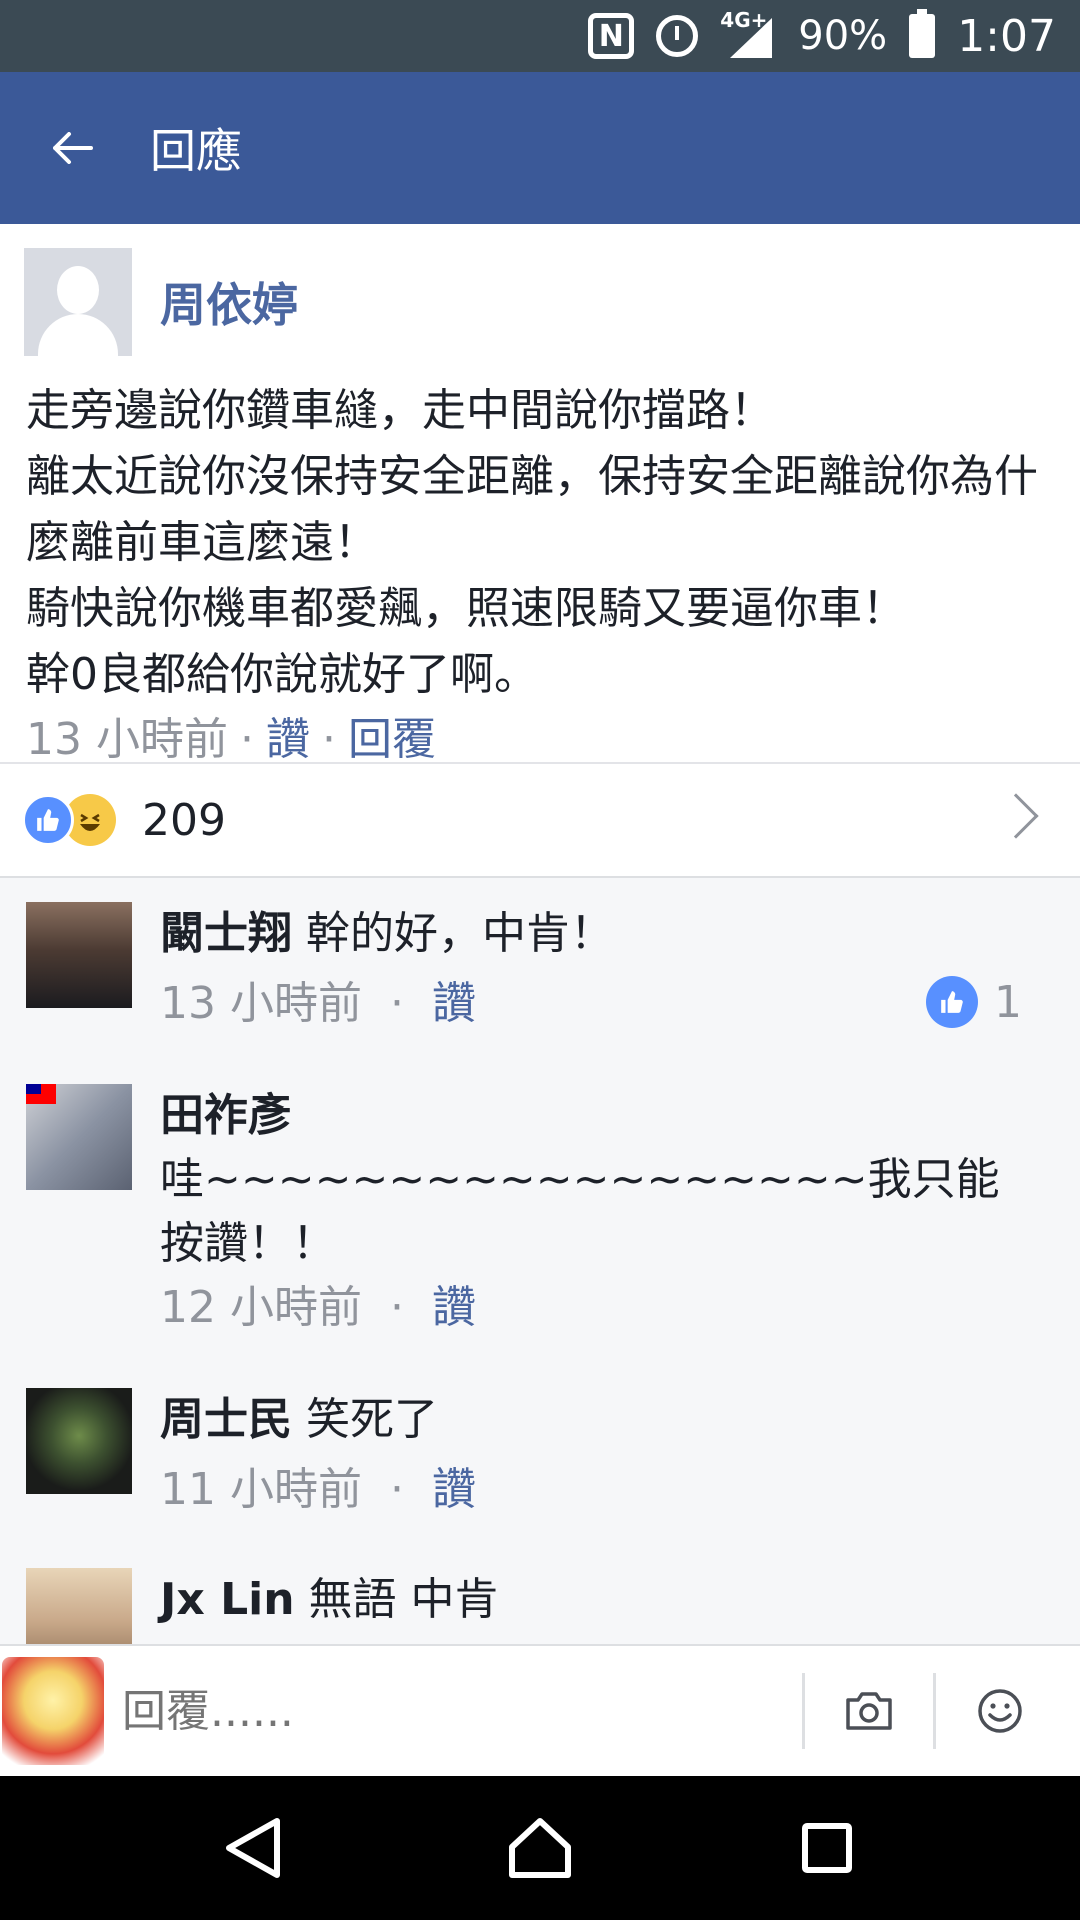  I want to click on comment-text: 哇~~~~~~~~~~~~~~~~~~我只能按讚！！, so click(580, 1211).